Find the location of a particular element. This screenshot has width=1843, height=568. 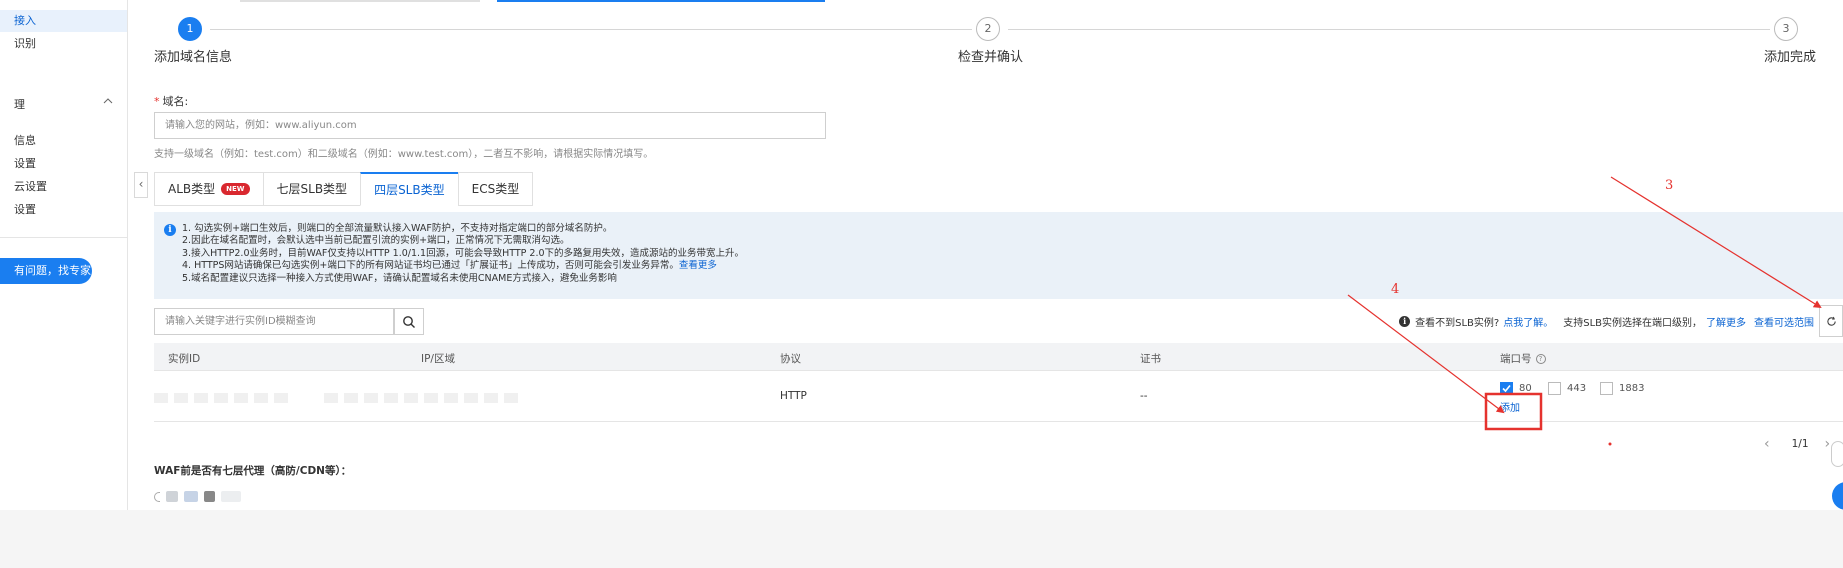

info-filled-icon: i is located at coordinates (1405, 321).